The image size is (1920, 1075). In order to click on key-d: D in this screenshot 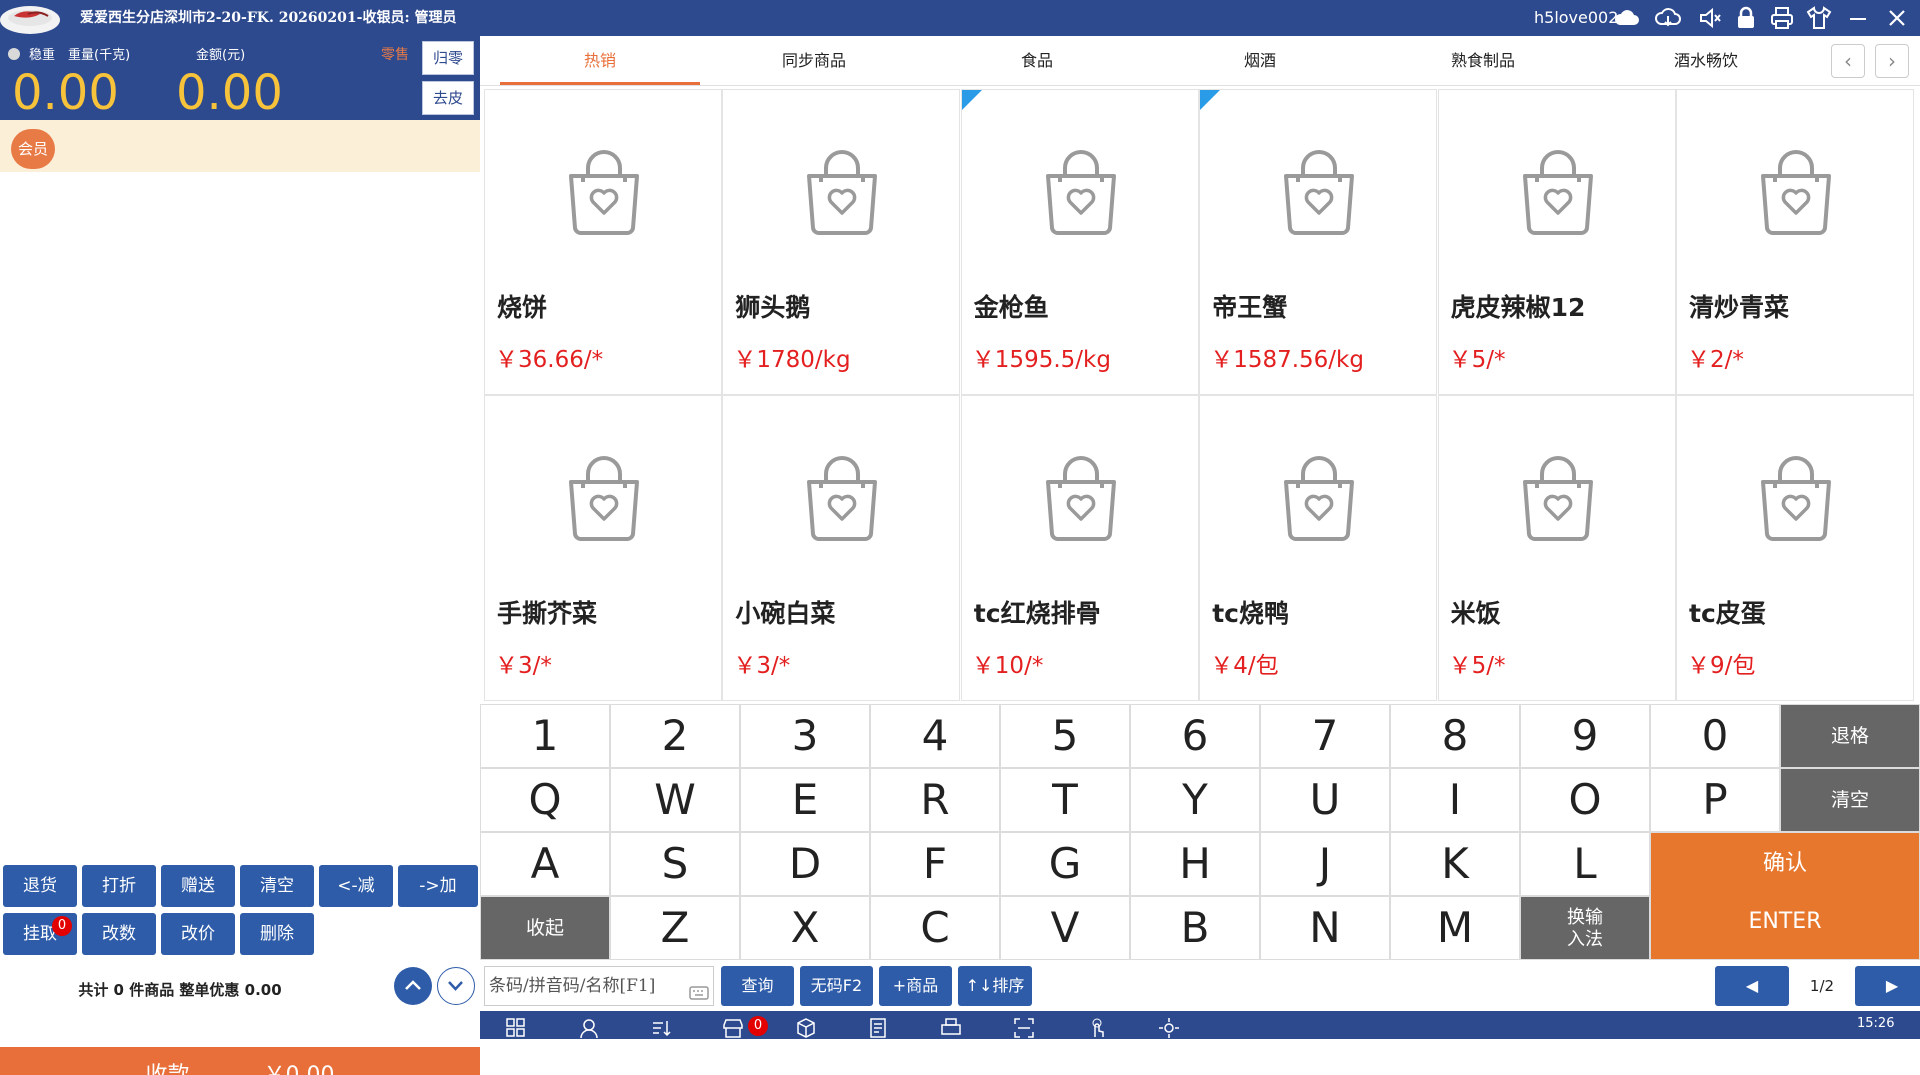, I will do `click(805, 864)`.